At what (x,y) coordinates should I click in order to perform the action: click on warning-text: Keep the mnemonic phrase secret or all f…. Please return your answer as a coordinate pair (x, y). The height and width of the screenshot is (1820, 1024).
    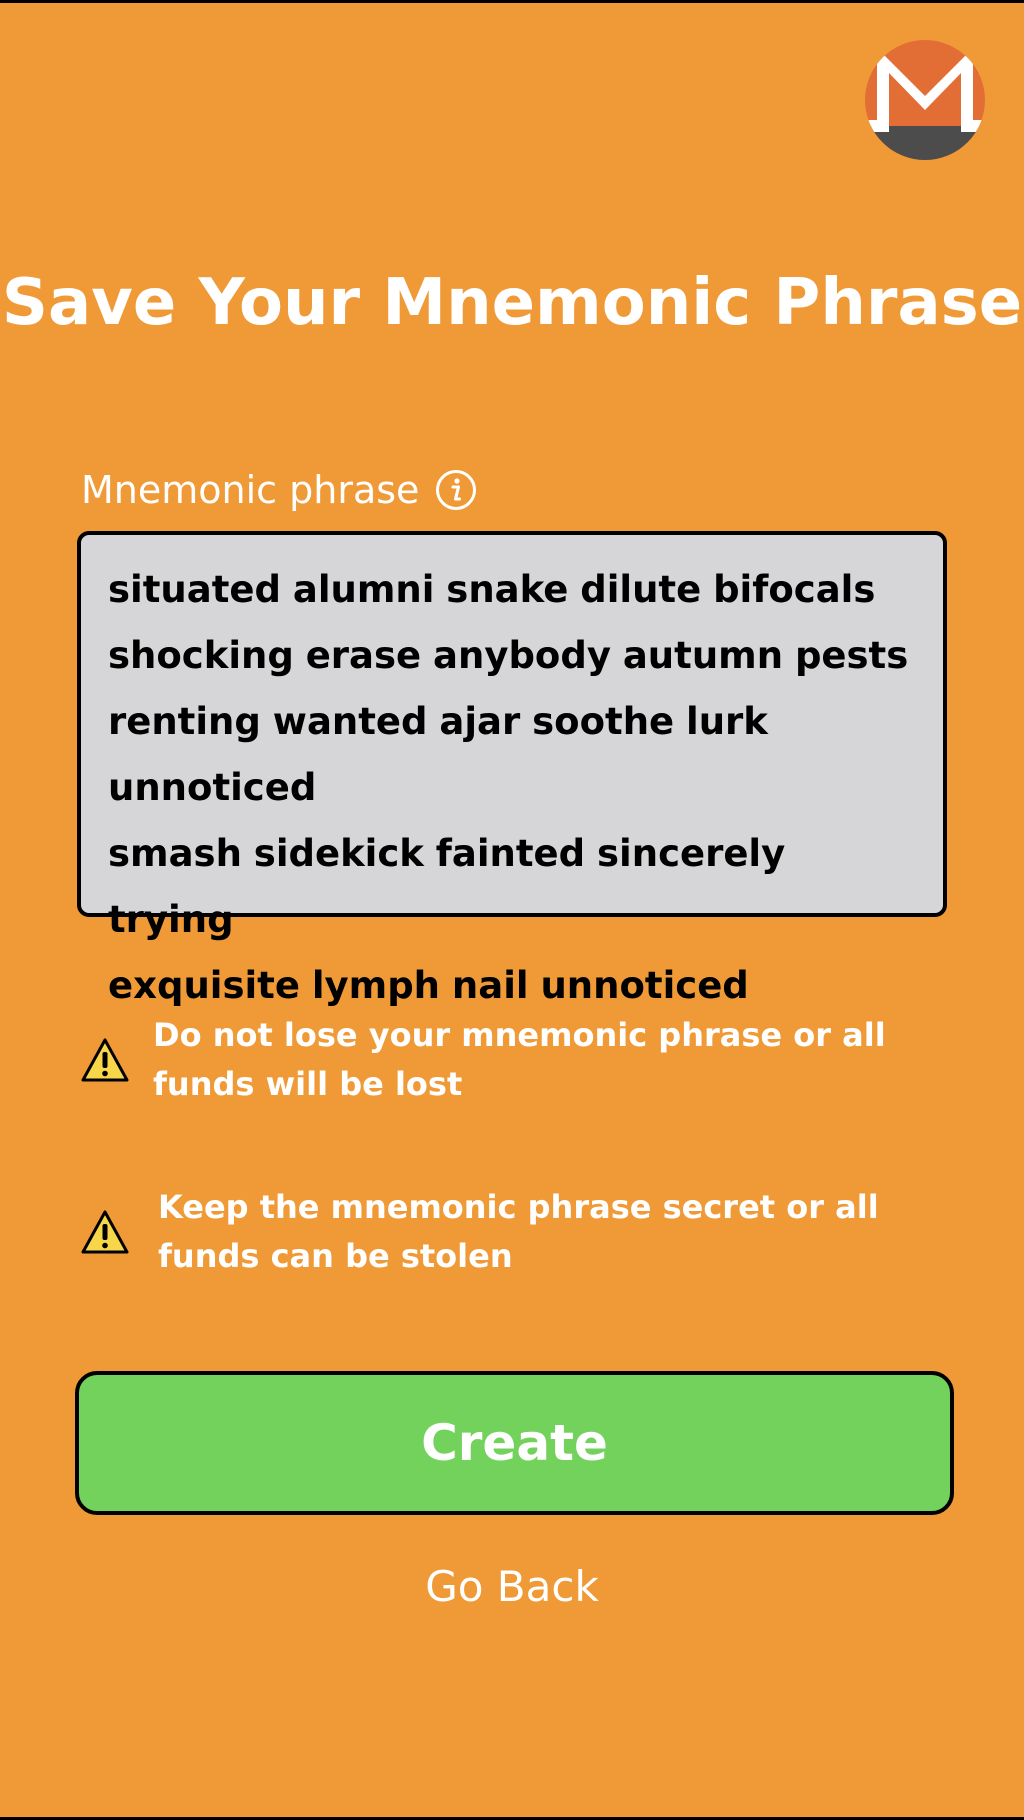
    Looking at the image, I should click on (518, 1231).